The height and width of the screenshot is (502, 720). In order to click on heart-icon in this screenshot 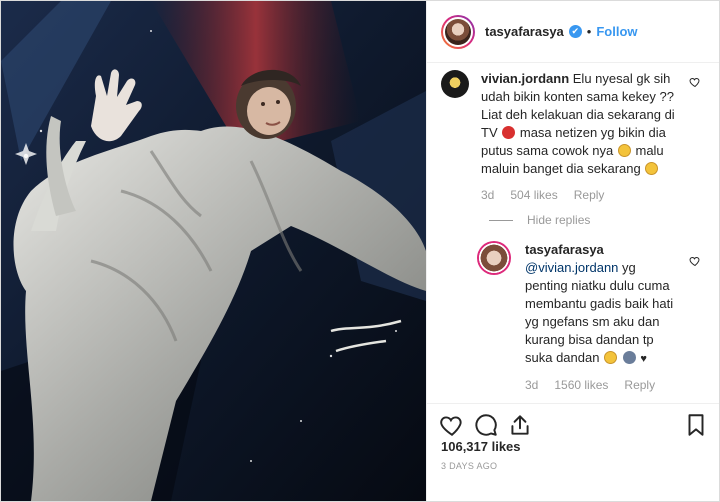, I will do `click(452, 425)`.